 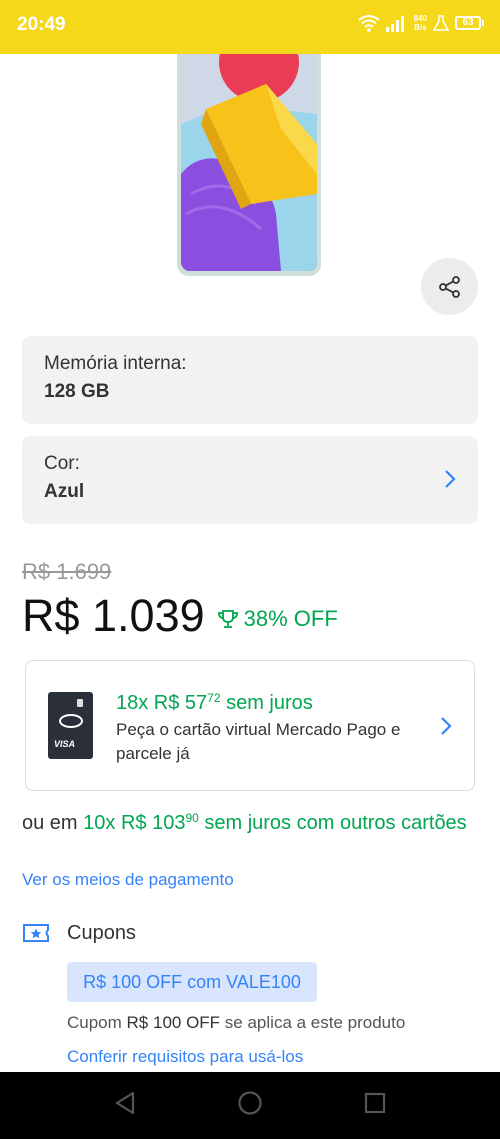 I want to click on system-navigation-bar, so click(x=250, y=1105).